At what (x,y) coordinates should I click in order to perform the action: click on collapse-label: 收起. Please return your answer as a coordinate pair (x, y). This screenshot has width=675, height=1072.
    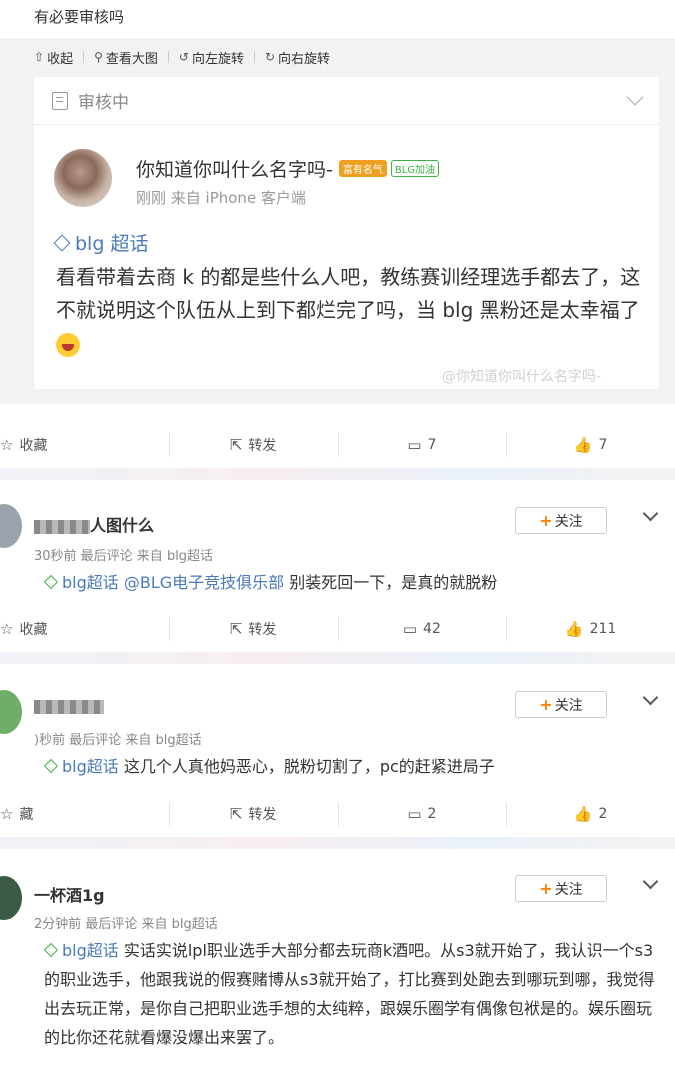
    Looking at the image, I should click on (60, 59).